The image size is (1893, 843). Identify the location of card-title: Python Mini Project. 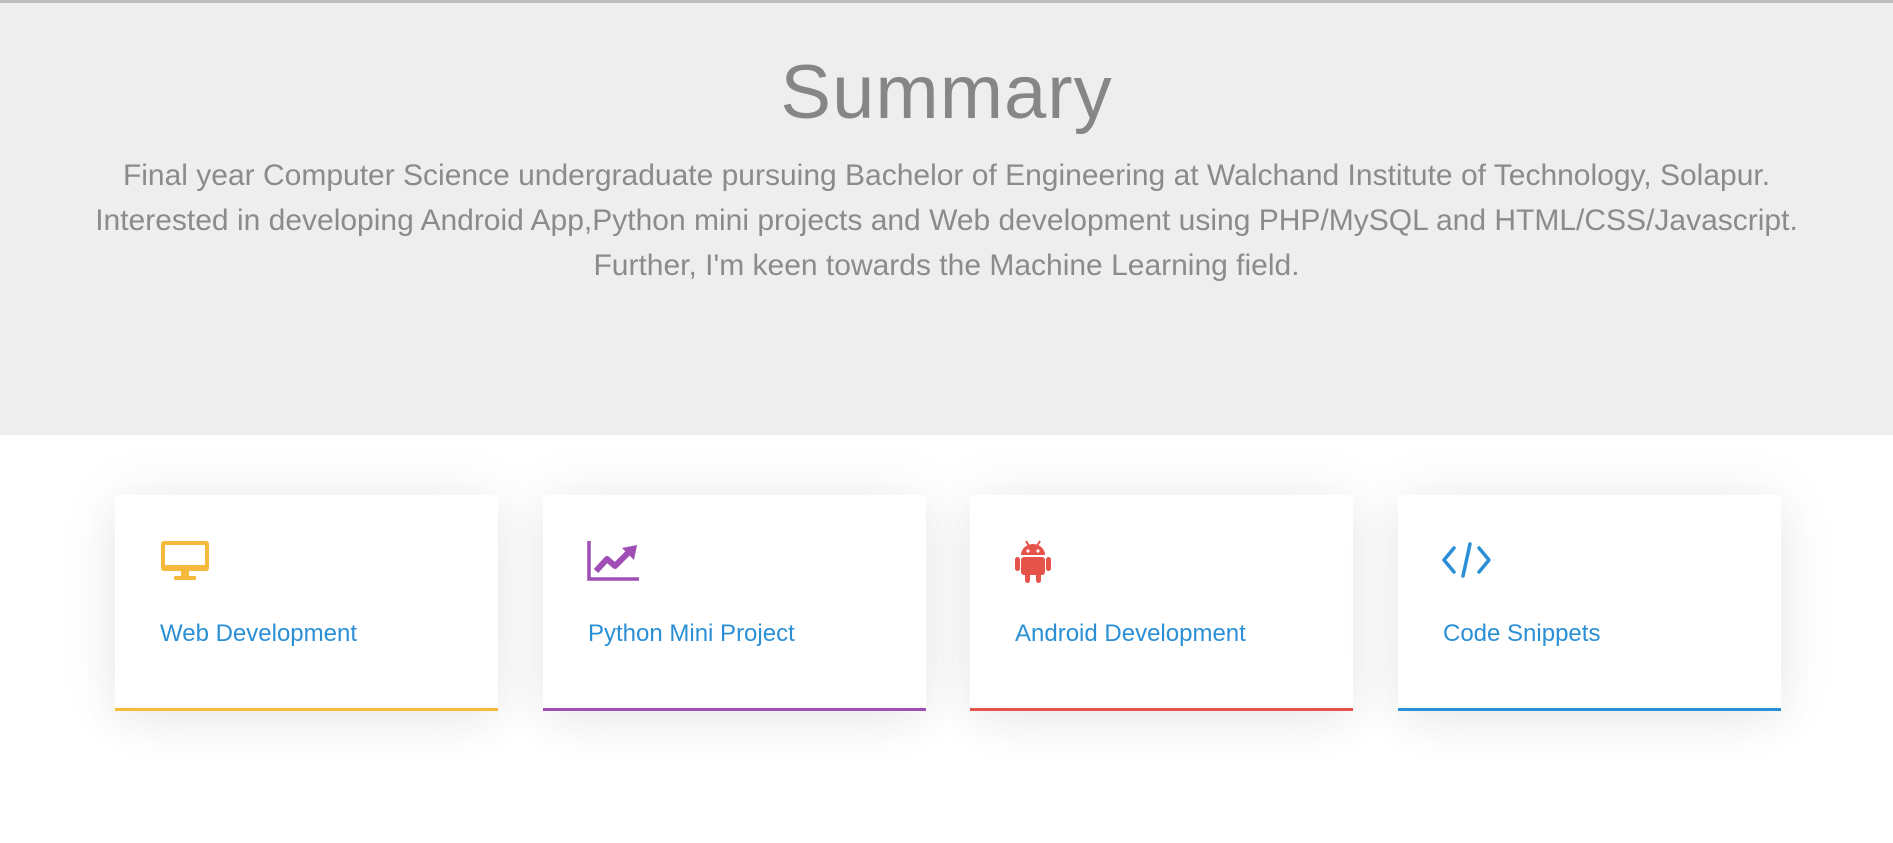
(691, 633).